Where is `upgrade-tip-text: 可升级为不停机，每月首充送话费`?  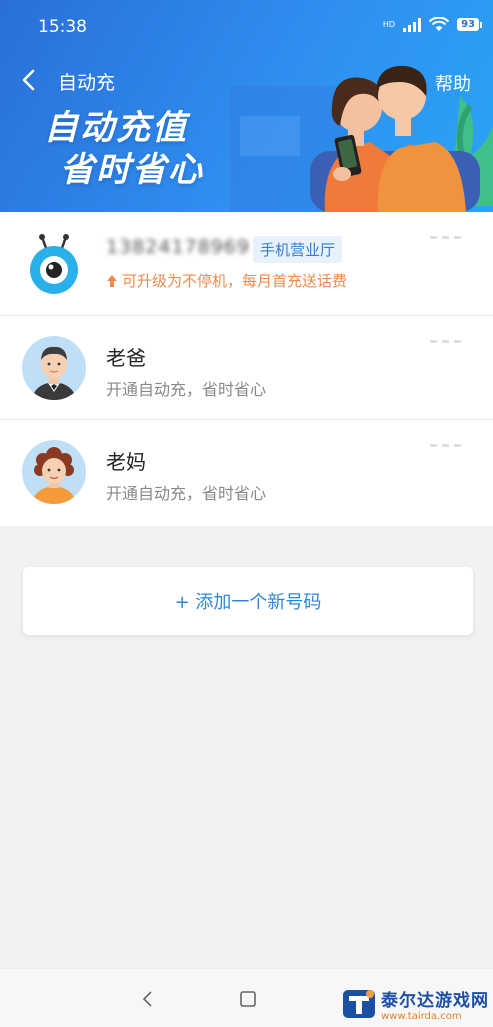 upgrade-tip-text: 可升级为不停机，每月首充送话费 is located at coordinates (235, 281).